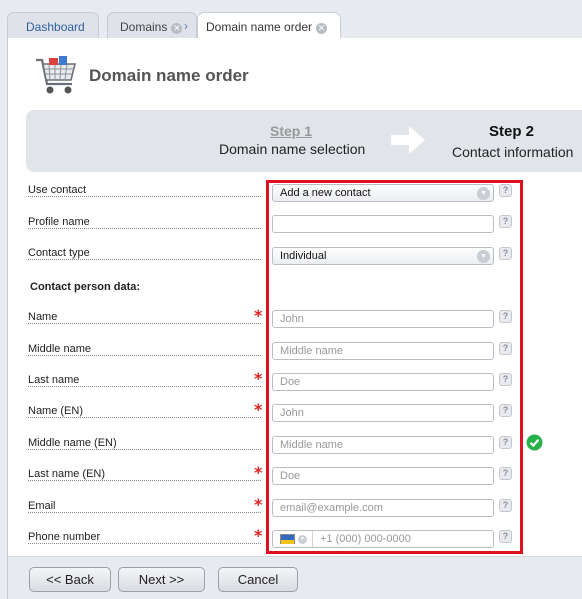  What do you see at coordinates (144, 539) in the screenshot?
I see `label-phone: Phone number` at bounding box center [144, 539].